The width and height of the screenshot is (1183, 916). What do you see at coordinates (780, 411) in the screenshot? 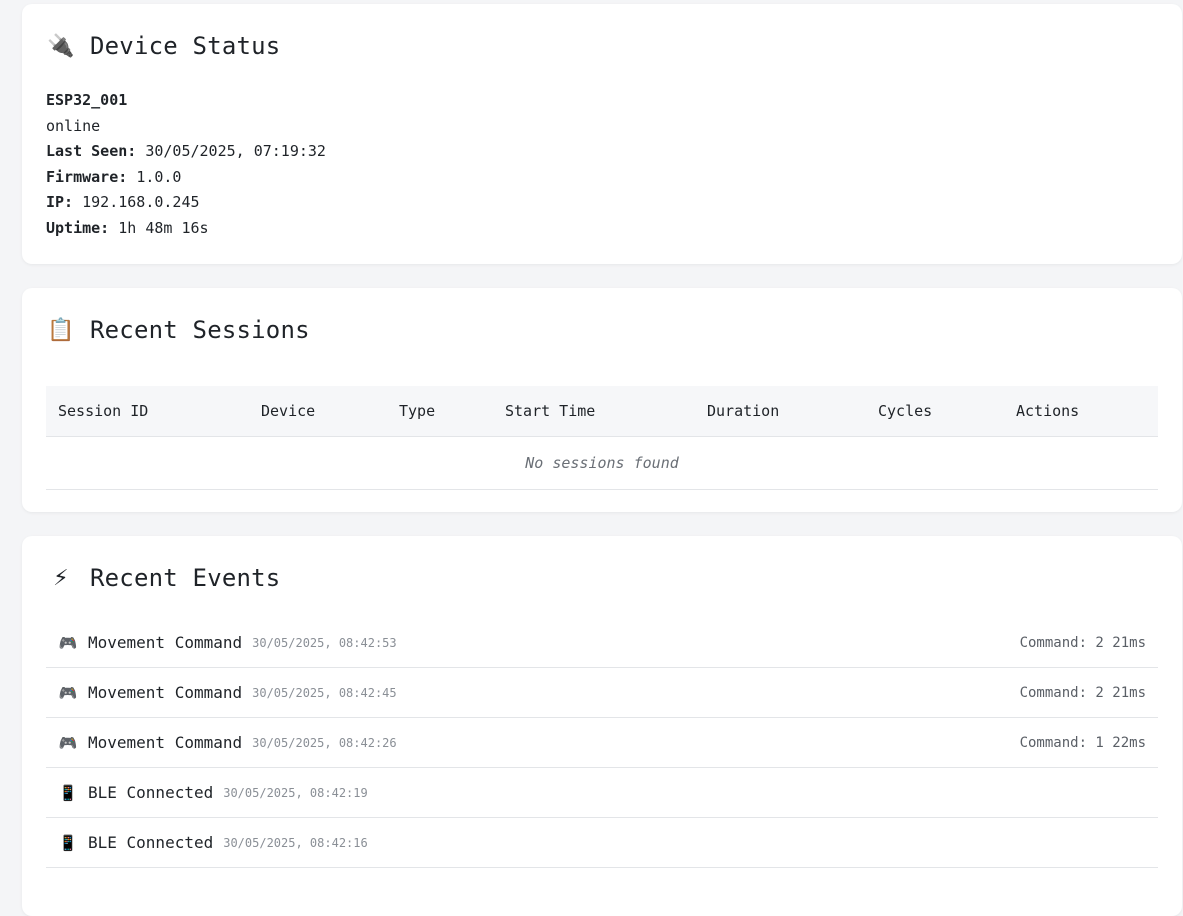
I see `column-header-duration: Duration` at bounding box center [780, 411].